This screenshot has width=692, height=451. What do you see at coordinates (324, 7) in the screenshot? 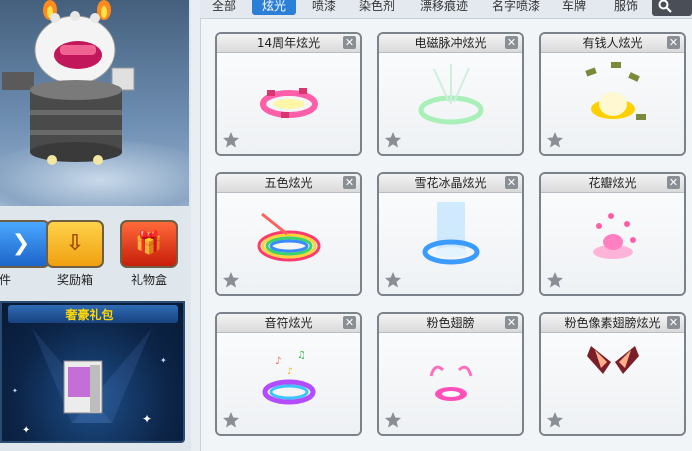
I see `tab-spray: 喷漆` at bounding box center [324, 7].